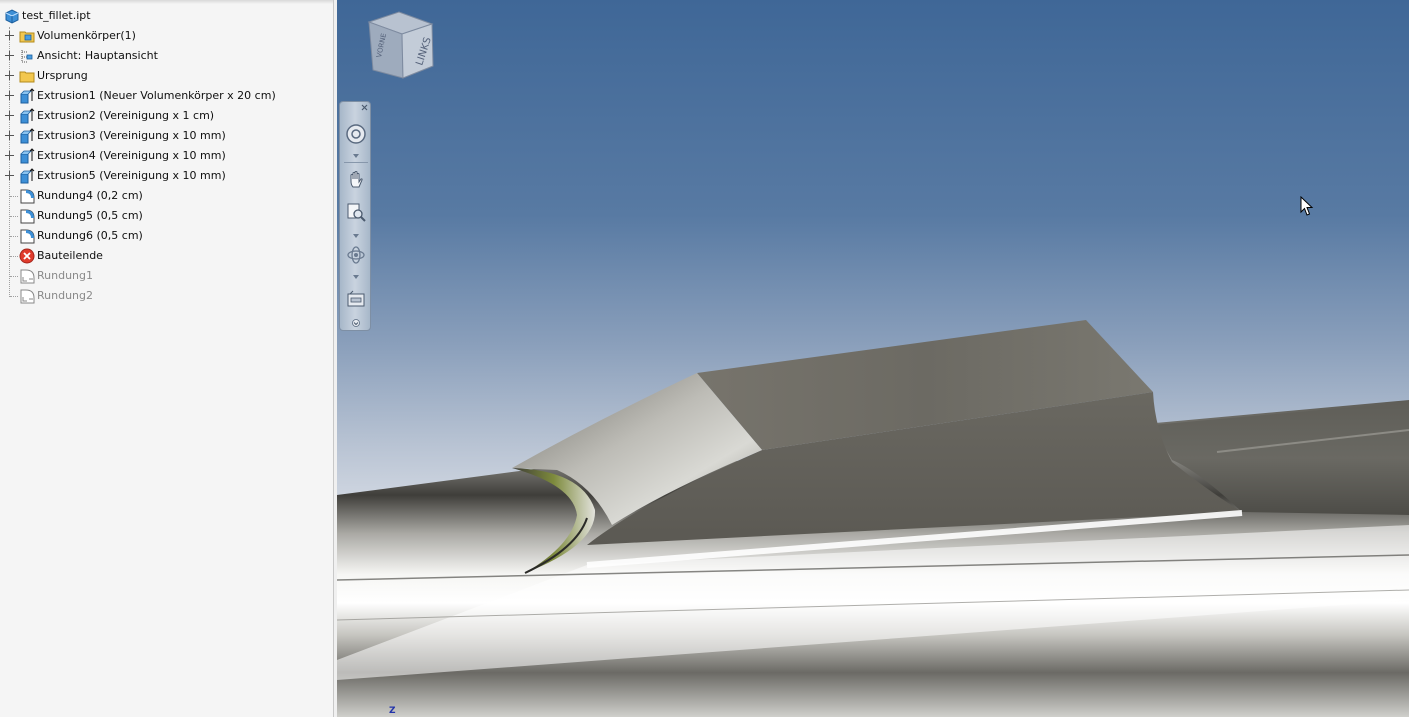  What do you see at coordinates (97, 55) in the screenshot?
I see `browser-item-label: Ansicht: Hauptansicht` at bounding box center [97, 55].